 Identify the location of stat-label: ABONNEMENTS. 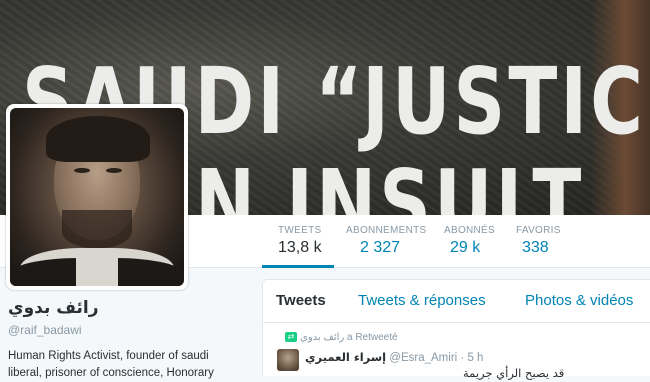
(386, 230).